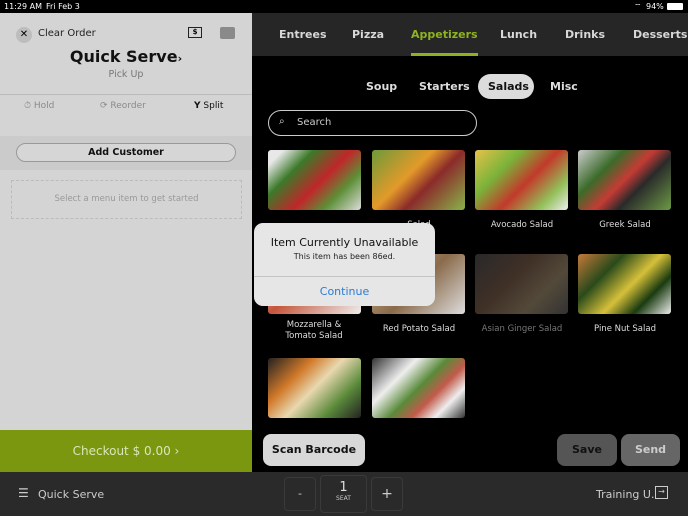  I want to click on order-title-text: Quick Serve, so click(123, 56).